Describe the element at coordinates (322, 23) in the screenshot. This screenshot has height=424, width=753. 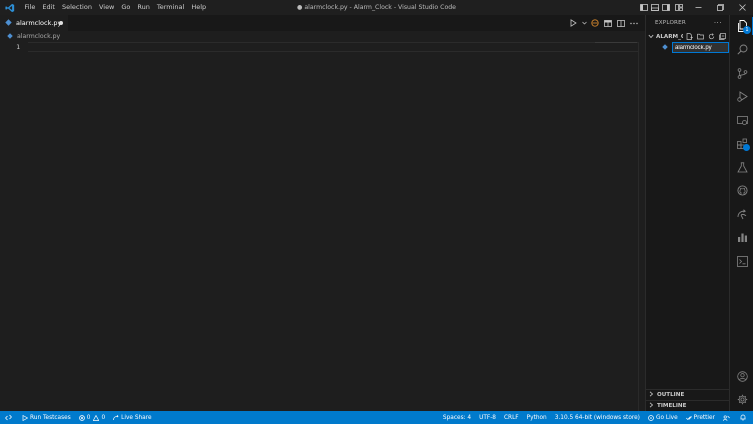
I see `editor-tab-bar: alarmclock.py` at that location.